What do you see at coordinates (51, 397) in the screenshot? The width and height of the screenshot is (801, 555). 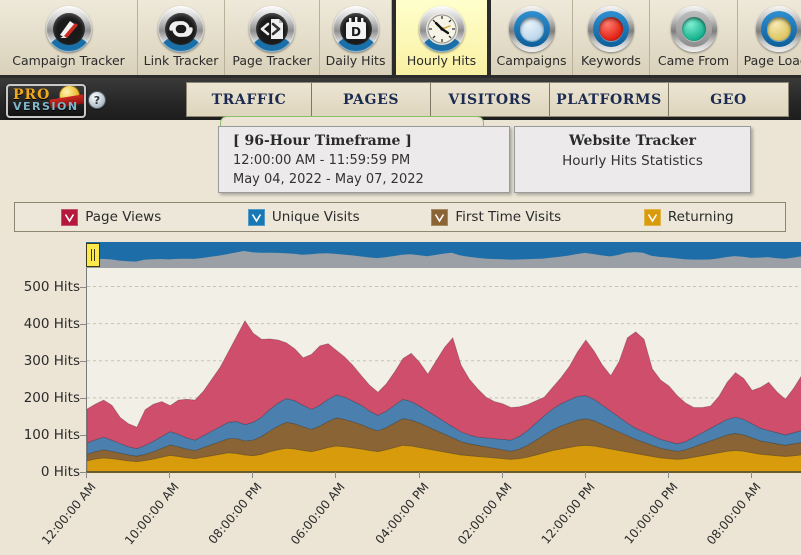 I see `y-axis-label: 200 Hits` at bounding box center [51, 397].